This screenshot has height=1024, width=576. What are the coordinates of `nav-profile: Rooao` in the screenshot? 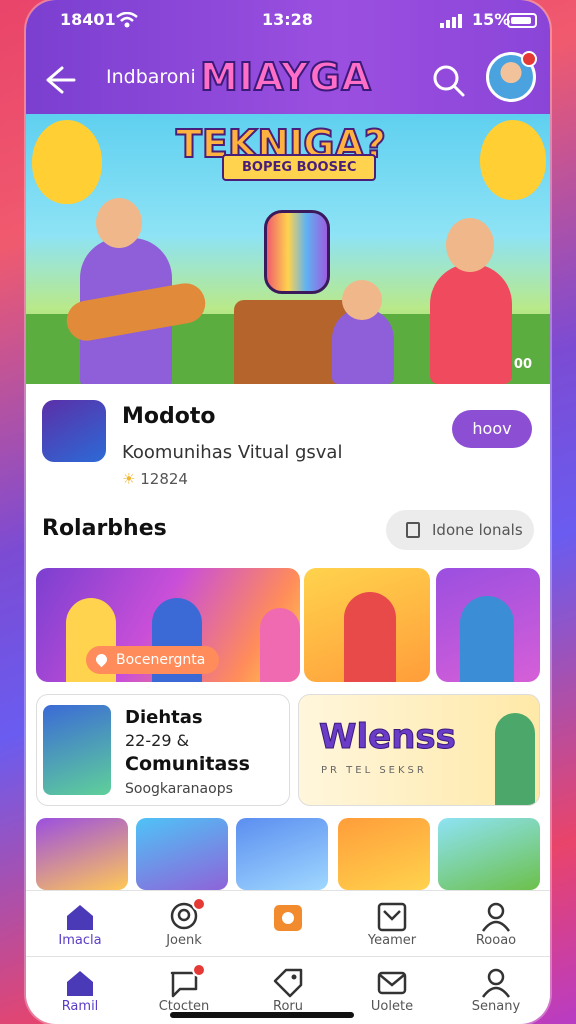 It's located at (496, 924).